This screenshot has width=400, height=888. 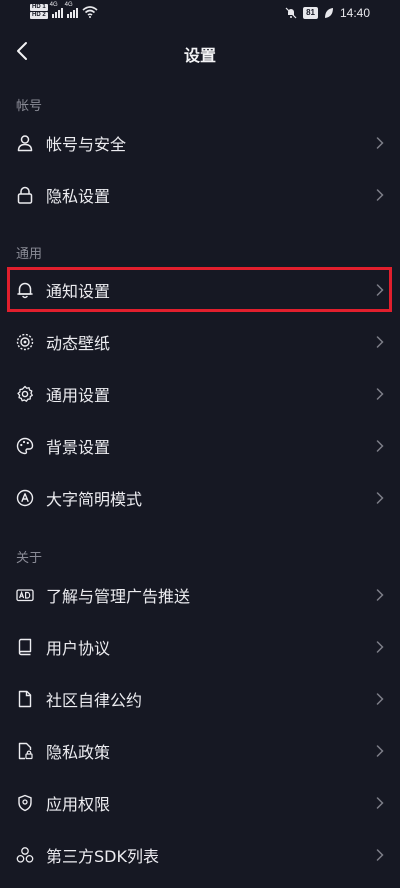 I want to click on ad-icon, so click(x=25, y=595).